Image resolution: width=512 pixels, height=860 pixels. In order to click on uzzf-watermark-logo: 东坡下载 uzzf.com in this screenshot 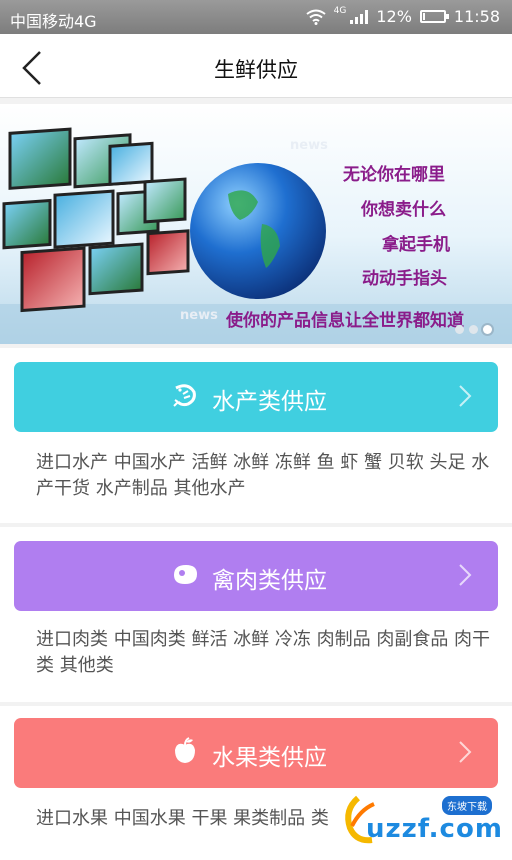, I will do `click(422, 820)`.